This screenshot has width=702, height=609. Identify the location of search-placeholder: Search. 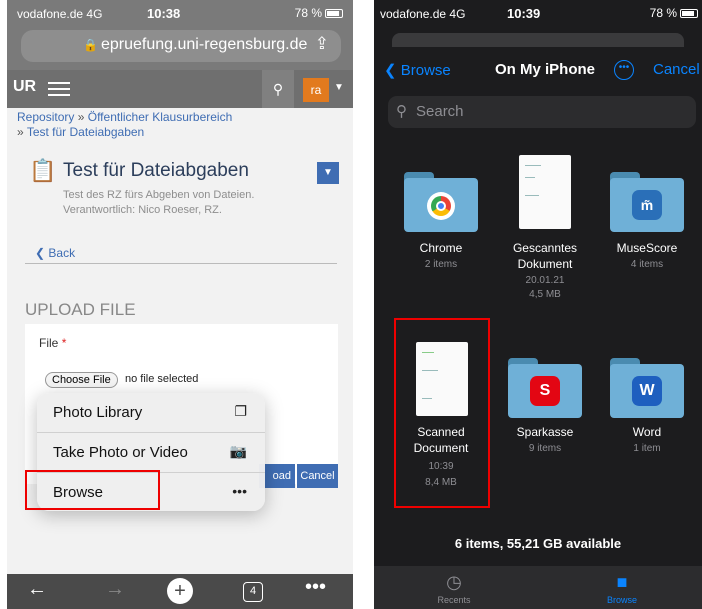
(440, 111).